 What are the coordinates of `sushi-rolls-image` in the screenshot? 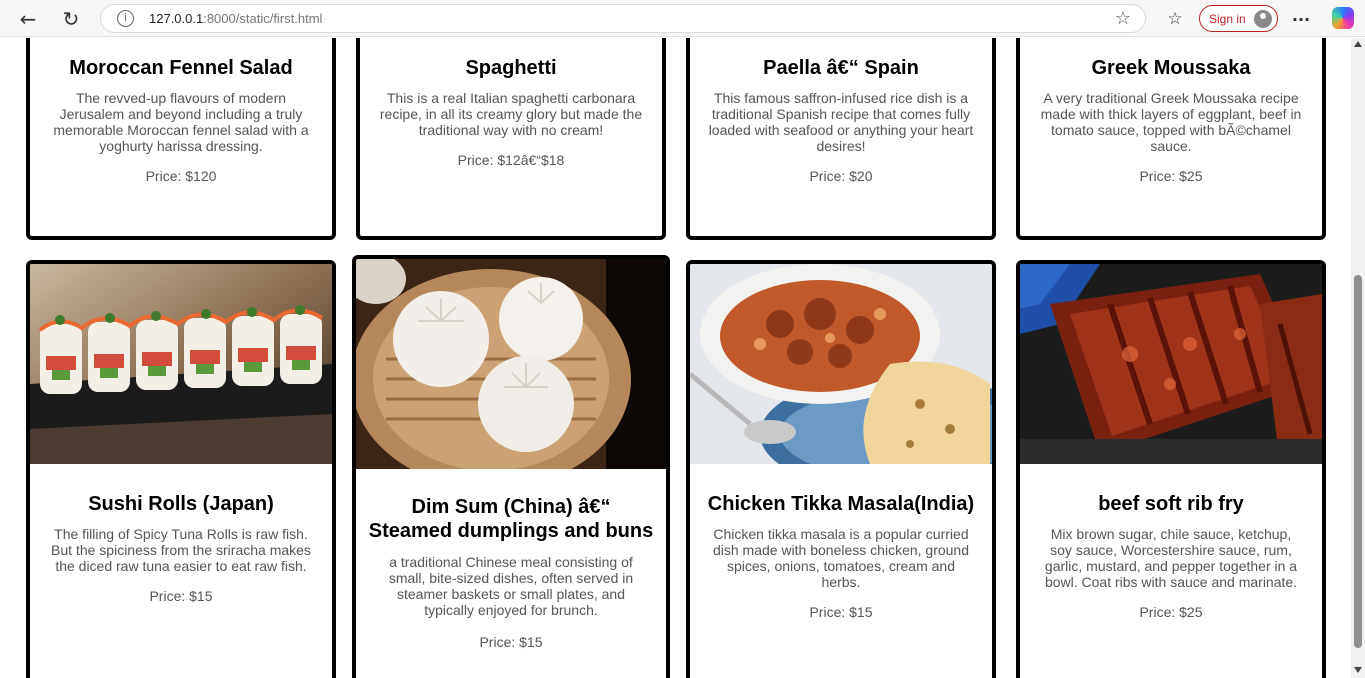 It's located at (181, 364).